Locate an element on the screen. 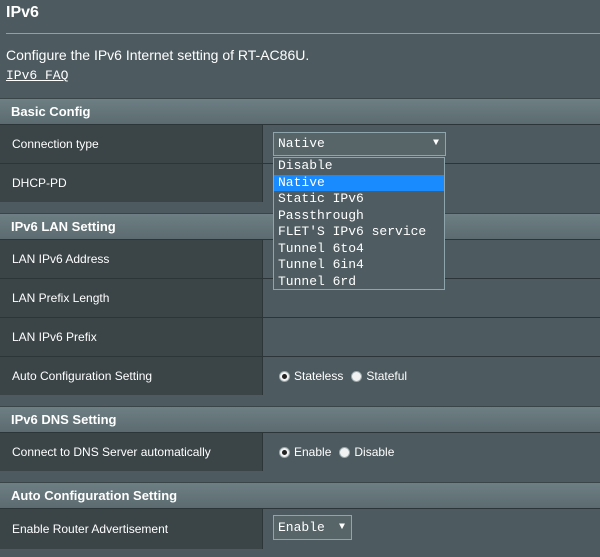  ipv6-faq-link: IPv6 FAQ is located at coordinates (37, 75).